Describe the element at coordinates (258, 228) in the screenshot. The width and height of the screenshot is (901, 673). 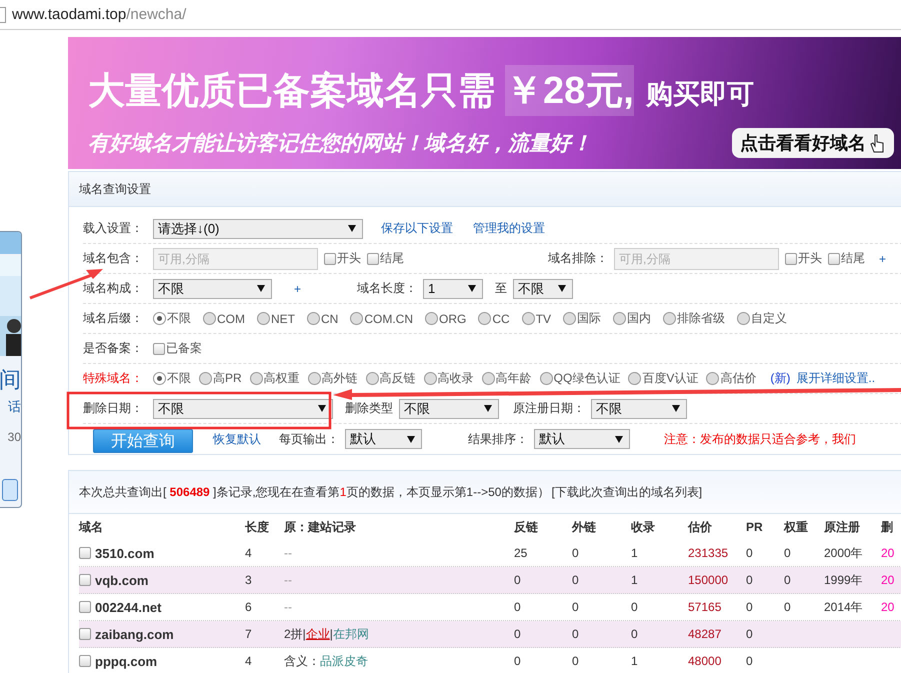
I see `dropdown: 请选择↓(0)` at that location.